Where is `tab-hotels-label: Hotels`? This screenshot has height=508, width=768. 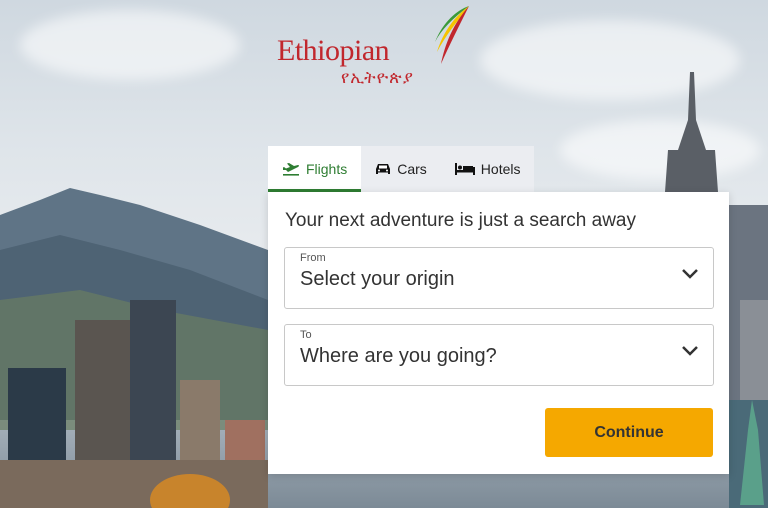
tab-hotels-label: Hotels is located at coordinates (500, 169).